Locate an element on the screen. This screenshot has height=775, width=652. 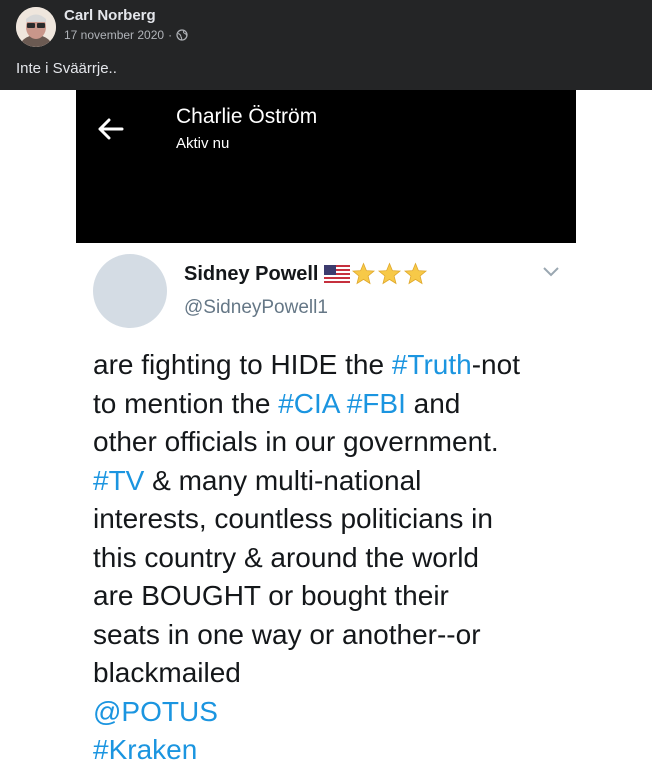
tweet-text-segment: are fighting to HIDE the is located at coordinates (242, 364).